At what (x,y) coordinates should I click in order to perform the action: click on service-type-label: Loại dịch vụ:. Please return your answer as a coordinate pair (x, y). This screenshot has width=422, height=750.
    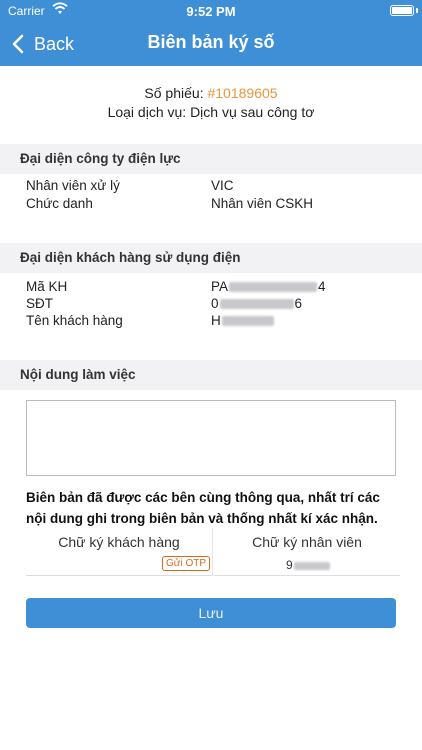
    Looking at the image, I should click on (149, 112).